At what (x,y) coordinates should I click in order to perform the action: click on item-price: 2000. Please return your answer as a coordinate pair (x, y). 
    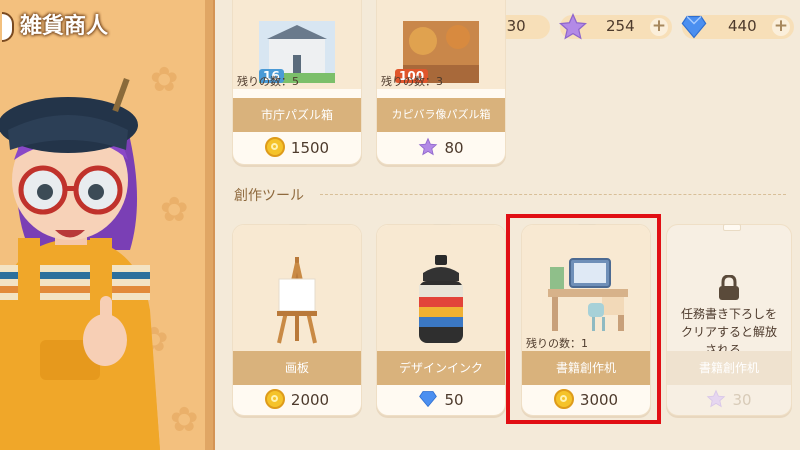
    Looking at the image, I should click on (297, 400).